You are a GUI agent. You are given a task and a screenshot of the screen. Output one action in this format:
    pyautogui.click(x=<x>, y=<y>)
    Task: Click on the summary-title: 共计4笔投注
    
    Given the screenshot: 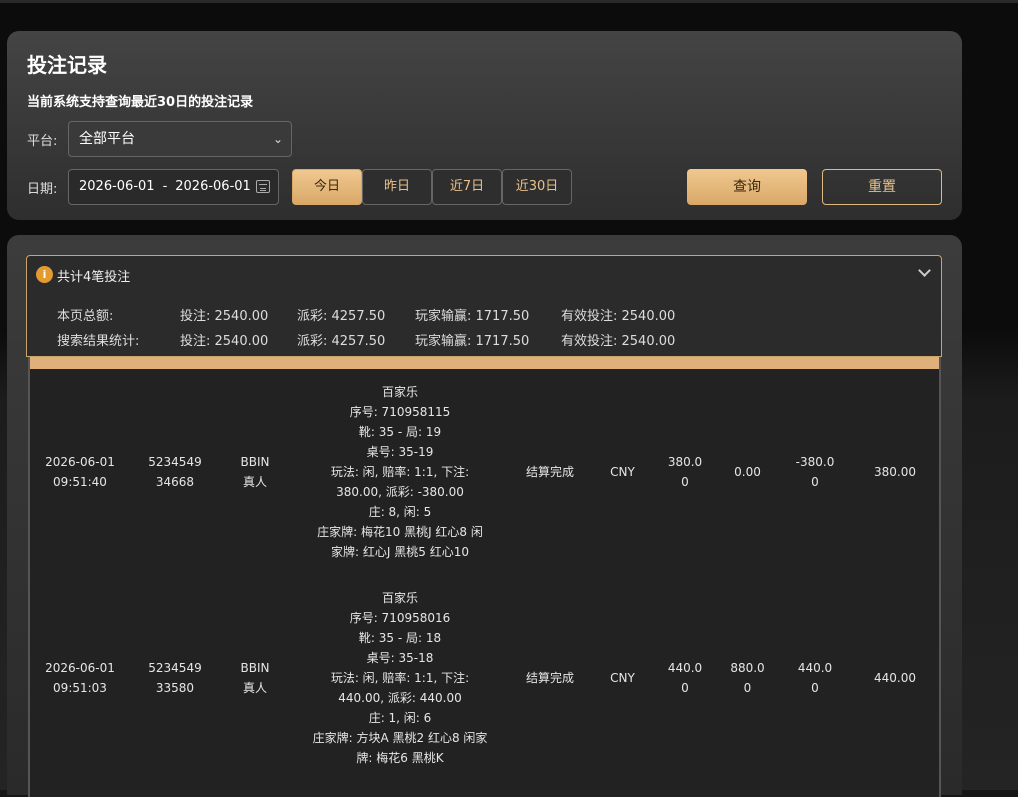 What is the action you would take?
    pyautogui.click(x=94, y=277)
    